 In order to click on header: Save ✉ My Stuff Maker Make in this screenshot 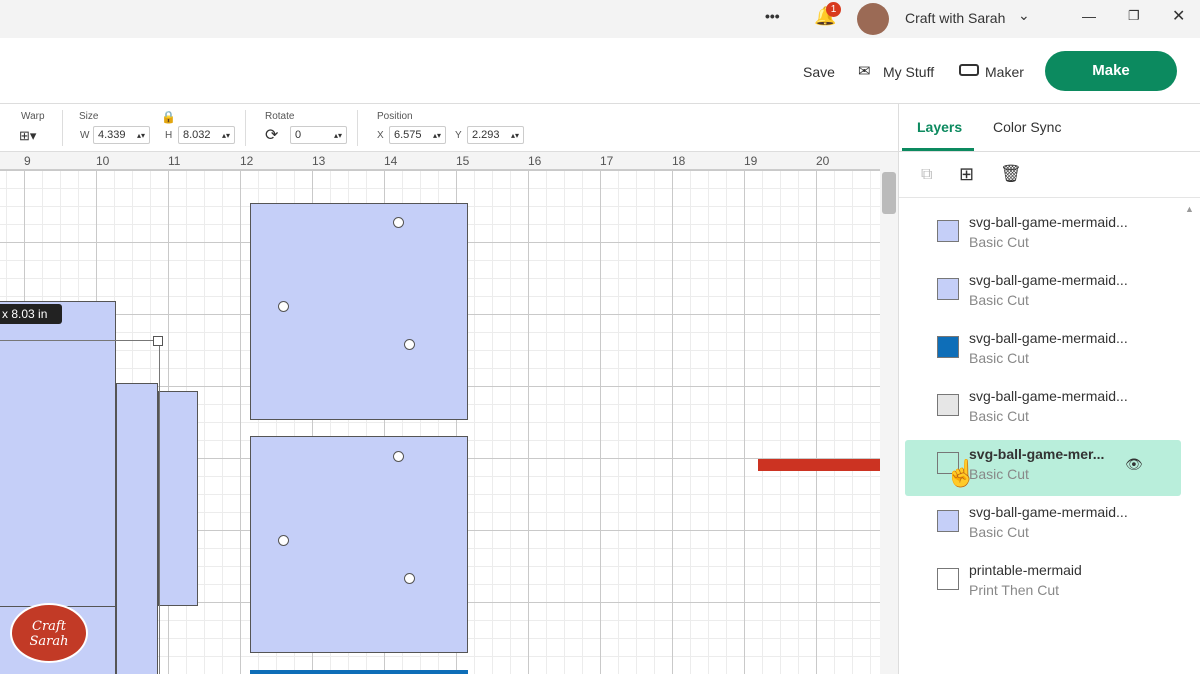, I will do `click(600, 71)`.